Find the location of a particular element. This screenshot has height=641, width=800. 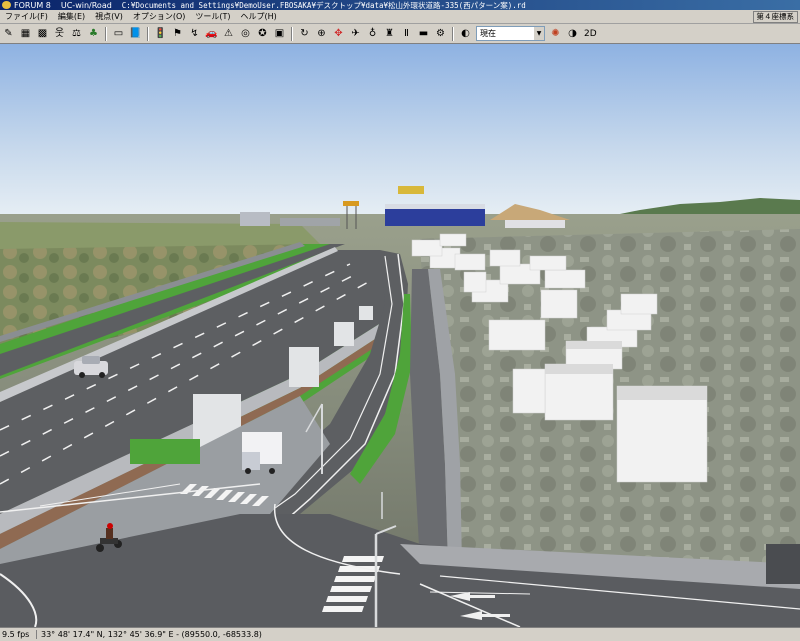

move-icon: ✥ is located at coordinates (338, 33).